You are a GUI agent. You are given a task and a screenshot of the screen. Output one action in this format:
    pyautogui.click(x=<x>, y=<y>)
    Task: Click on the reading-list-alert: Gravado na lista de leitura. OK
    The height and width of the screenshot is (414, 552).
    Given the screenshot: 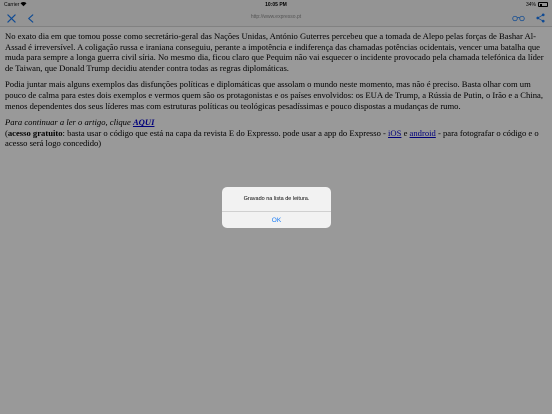 What is the action you would take?
    pyautogui.click(x=276, y=207)
    